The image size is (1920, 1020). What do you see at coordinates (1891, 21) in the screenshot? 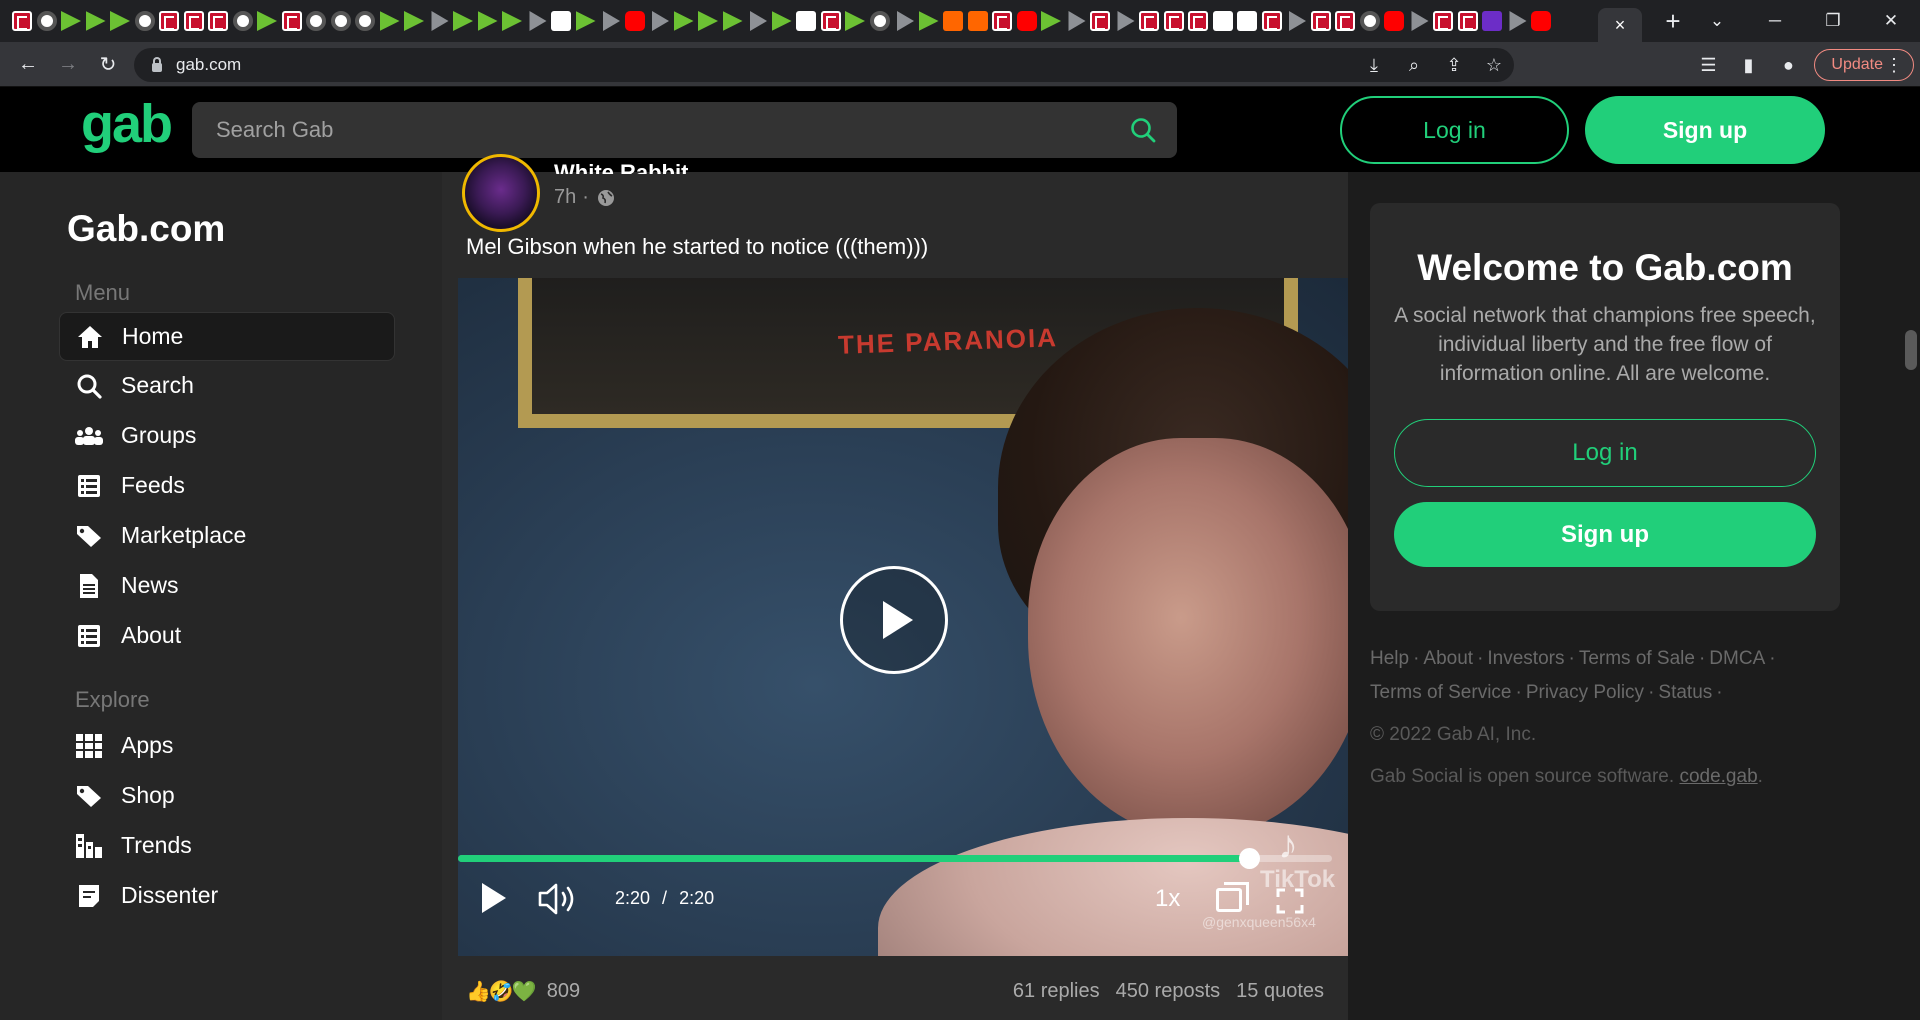
I see `close-window-icon: ✕` at bounding box center [1891, 21].